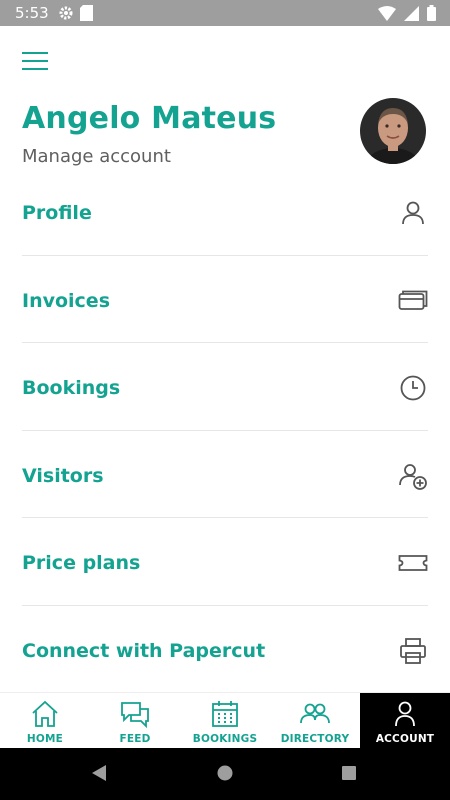 This screenshot has width=450, height=800. I want to click on recents-button, so click(349, 775).